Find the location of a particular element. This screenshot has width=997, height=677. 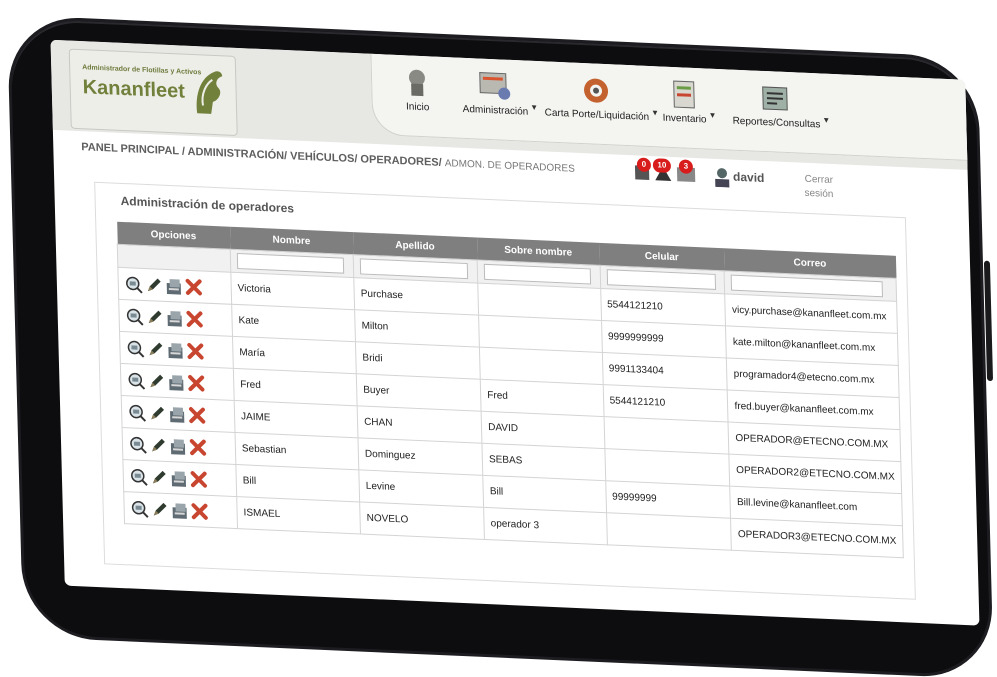

gear-icon is located at coordinates (596, 90).